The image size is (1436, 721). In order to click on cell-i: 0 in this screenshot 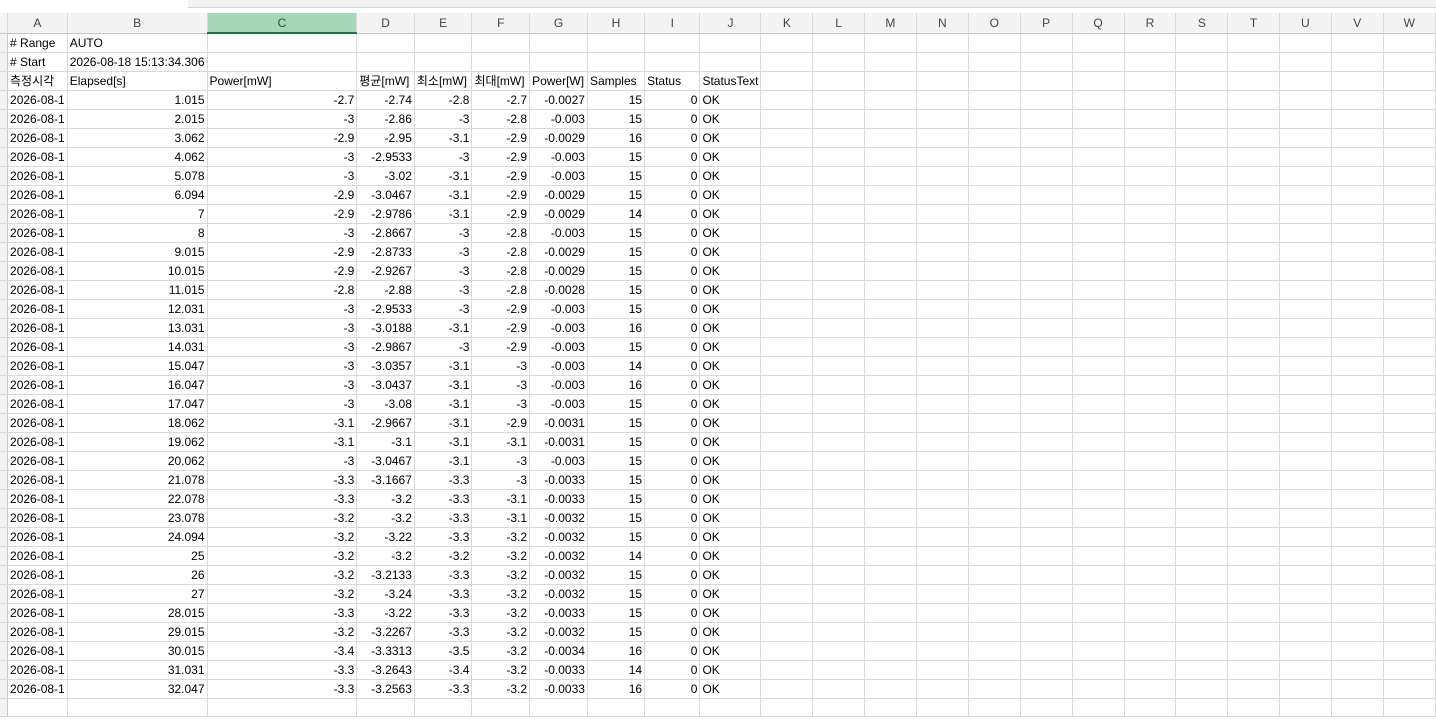, I will do `click(672, 404)`.